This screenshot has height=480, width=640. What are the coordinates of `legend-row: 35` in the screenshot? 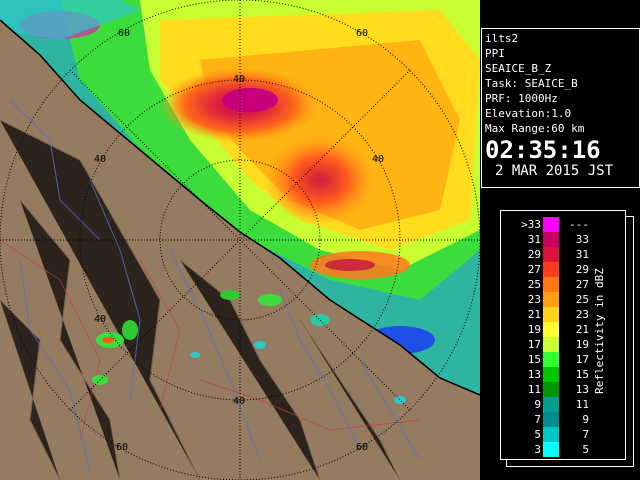 It's located at (563, 449).